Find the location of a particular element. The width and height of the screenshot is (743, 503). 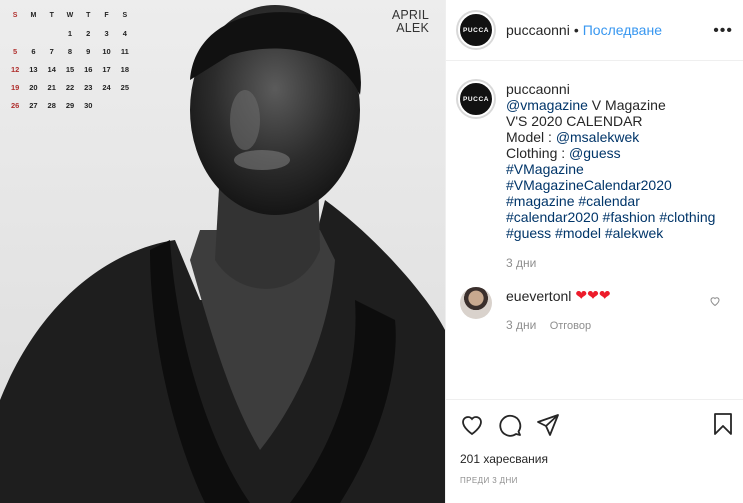

calendar-day: 19 is located at coordinates (15, 87).